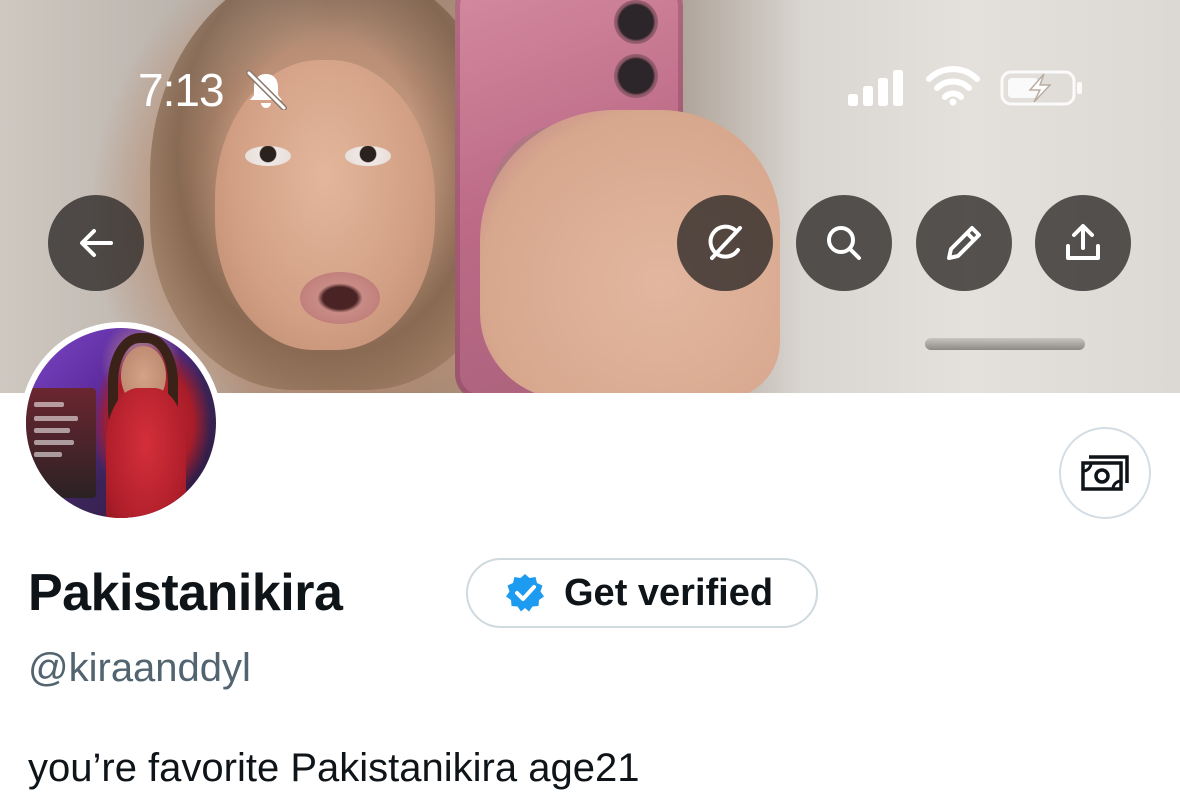 The image size is (1180, 808). I want to click on grok-button, so click(725, 243).